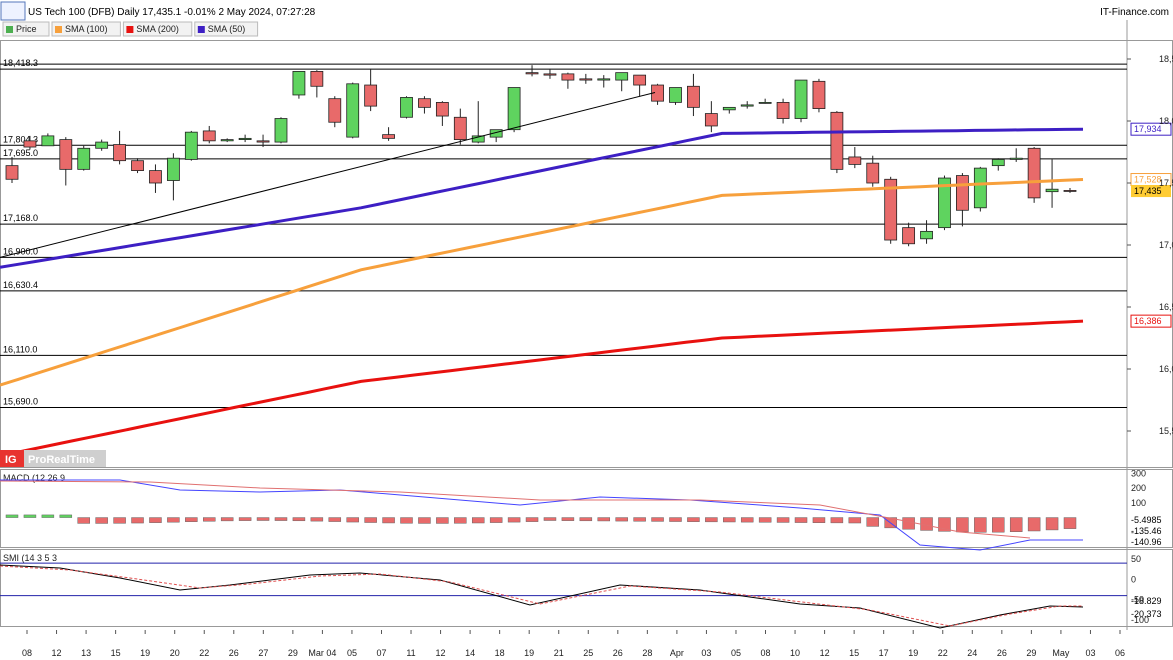 This screenshot has height=660, width=1173. Describe the element at coordinates (175, 653) in the screenshot. I see `x-tick-label-5: 20` at that location.